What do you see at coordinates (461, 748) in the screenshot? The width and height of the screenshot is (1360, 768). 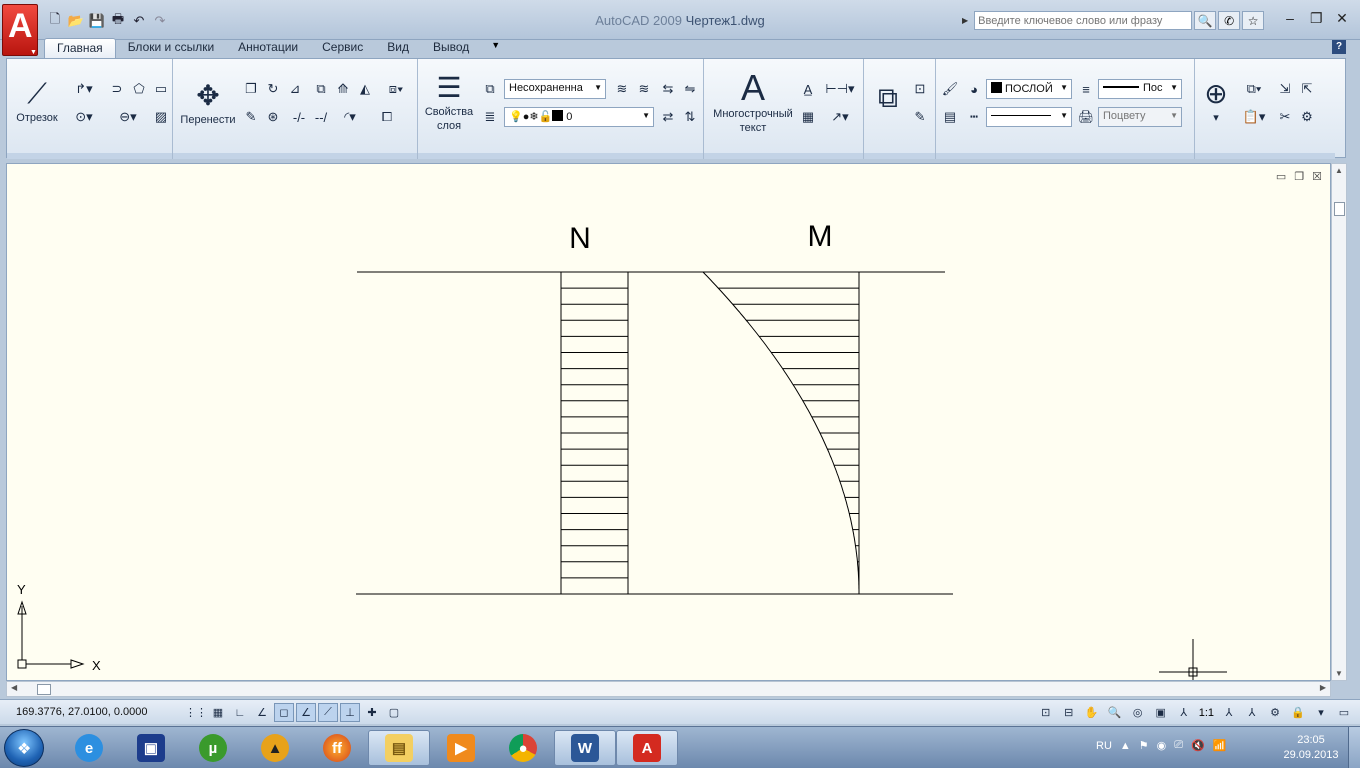 I see `taskbar-media-player: ▶` at bounding box center [461, 748].